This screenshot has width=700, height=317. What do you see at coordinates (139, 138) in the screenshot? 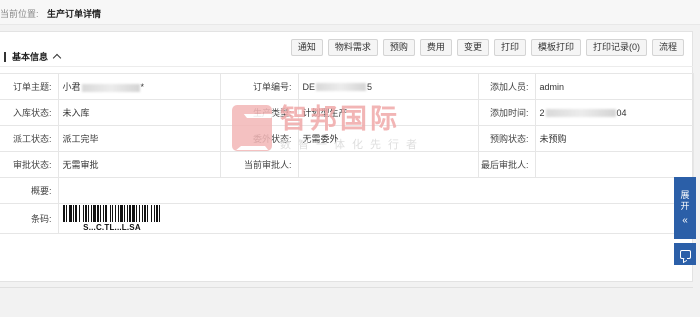
I see `dispatch-status-value: 派工完毕` at bounding box center [139, 138].